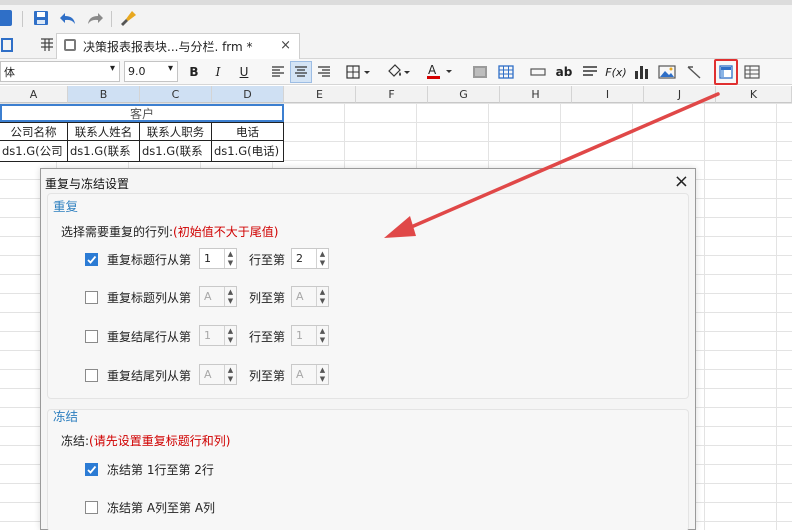 This screenshot has height=530, width=792. What do you see at coordinates (400, 227) in the screenshot?
I see `arrow-head` at bounding box center [400, 227].